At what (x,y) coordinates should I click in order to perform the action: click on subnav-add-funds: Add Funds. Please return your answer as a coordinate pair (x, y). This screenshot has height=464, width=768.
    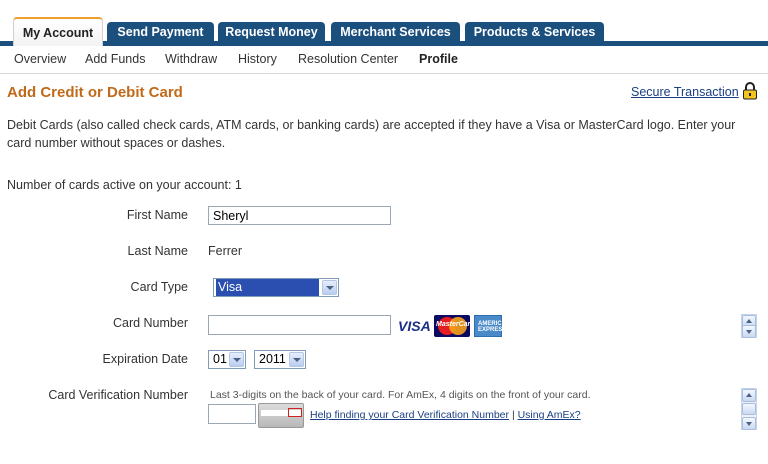
    Looking at the image, I should click on (115, 59).